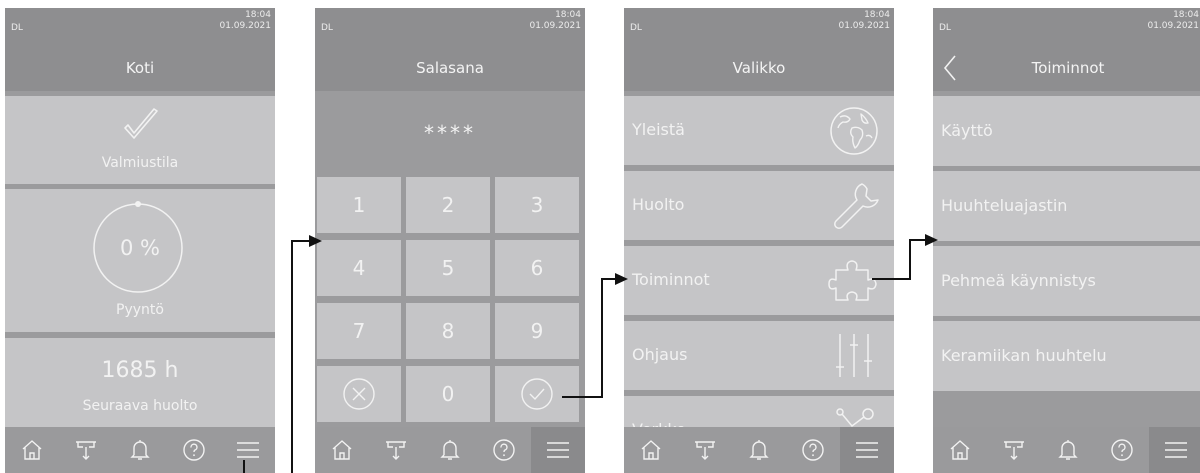 The width and height of the screenshot is (1200, 473). I want to click on arrow-menu-to-functions, so click(905, 257).